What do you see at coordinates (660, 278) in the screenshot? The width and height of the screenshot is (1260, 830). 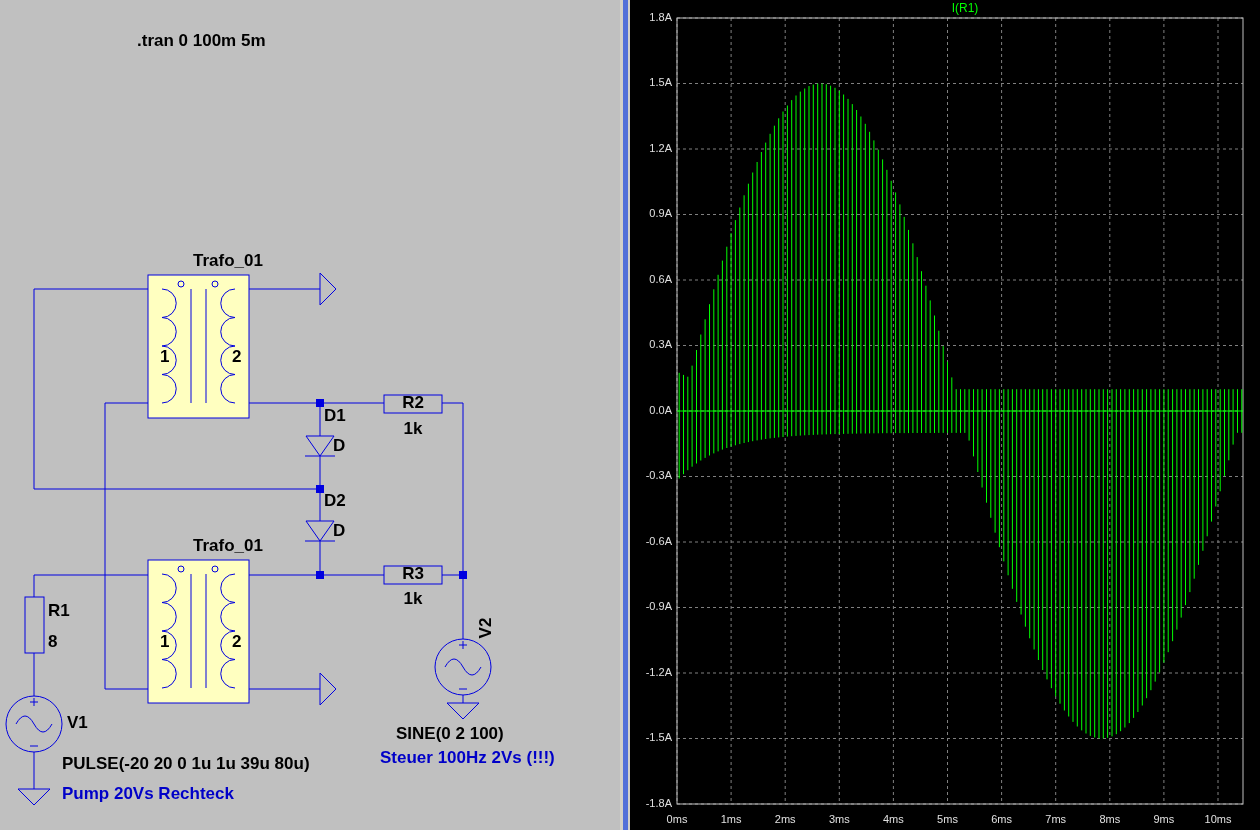 I see `y-tick-label: 0.6A` at bounding box center [660, 278].